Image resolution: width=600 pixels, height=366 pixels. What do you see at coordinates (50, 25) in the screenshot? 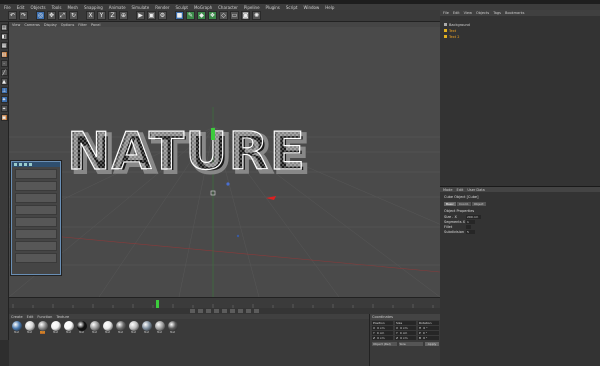
I see `viewport-menu-display: Display` at bounding box center [50, 25].